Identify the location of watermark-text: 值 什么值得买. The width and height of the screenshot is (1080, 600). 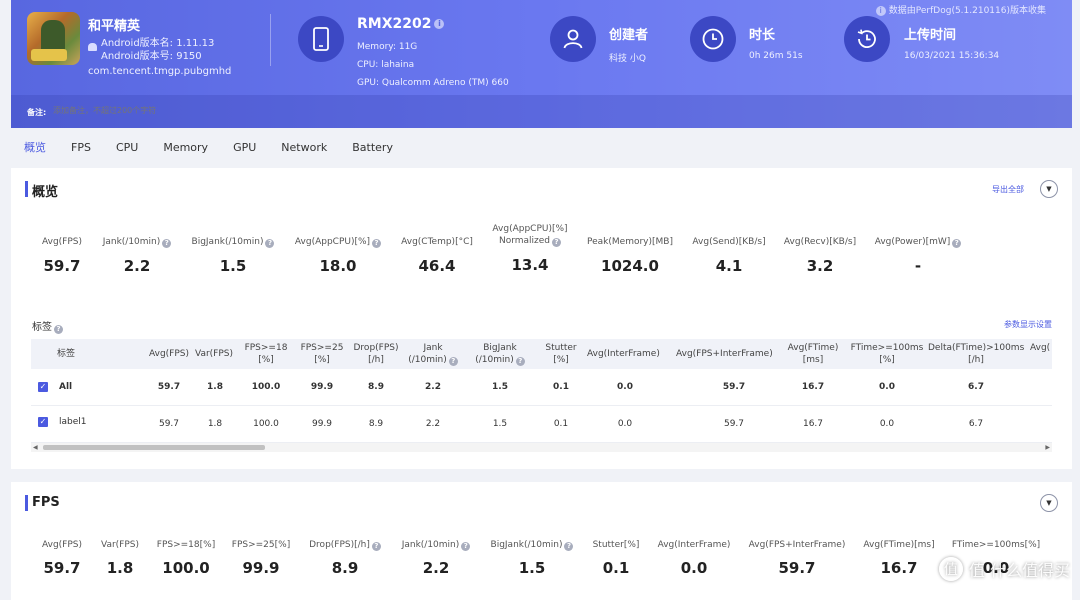
(1019, 570).